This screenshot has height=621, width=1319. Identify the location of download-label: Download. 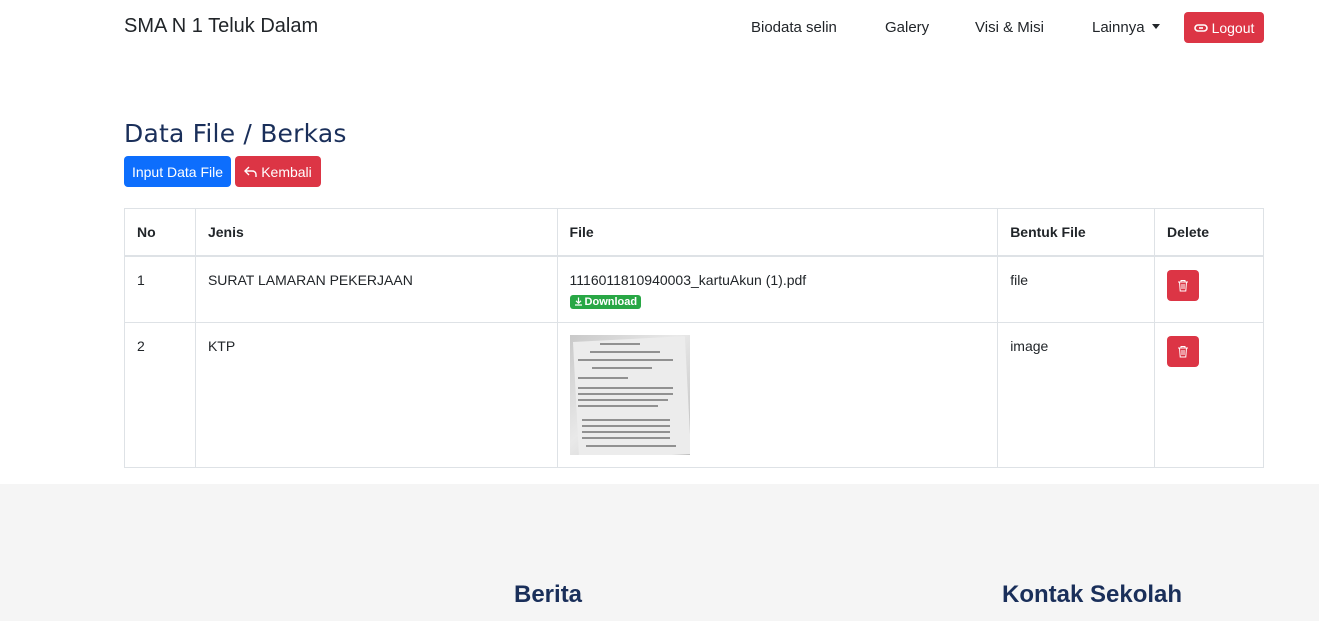
(611, 301).